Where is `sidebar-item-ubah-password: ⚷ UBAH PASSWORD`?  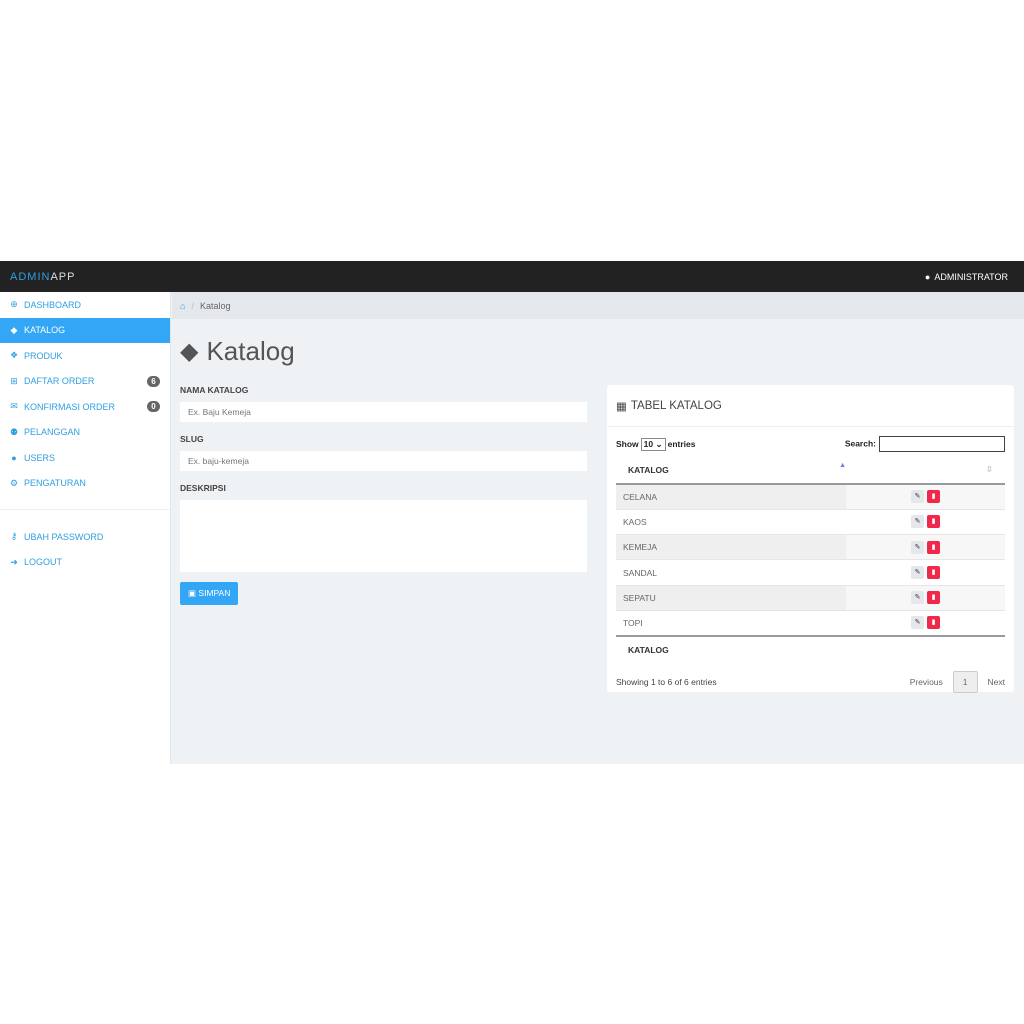 sidebar-item-ubah-password: ⚷ UBAH PASSWORD is located at coordinates (85, 537).